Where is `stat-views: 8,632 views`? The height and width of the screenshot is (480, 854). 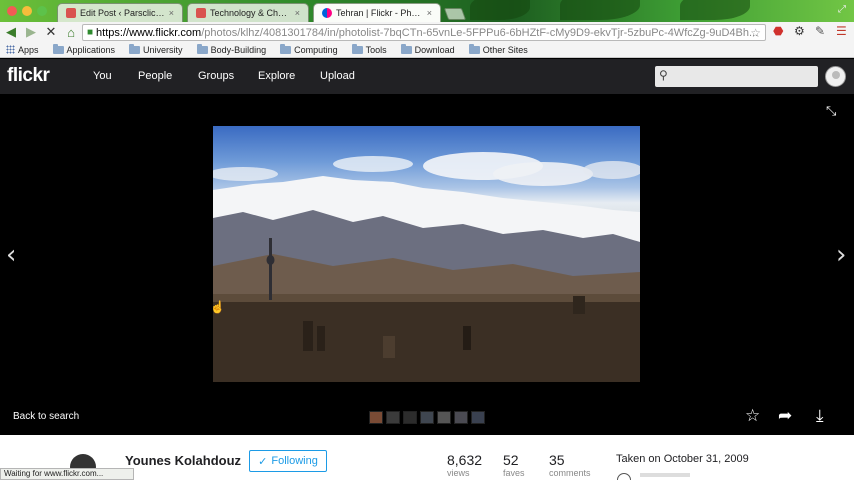
stat-views: 8,632 views is located at coordinates (464, 465).